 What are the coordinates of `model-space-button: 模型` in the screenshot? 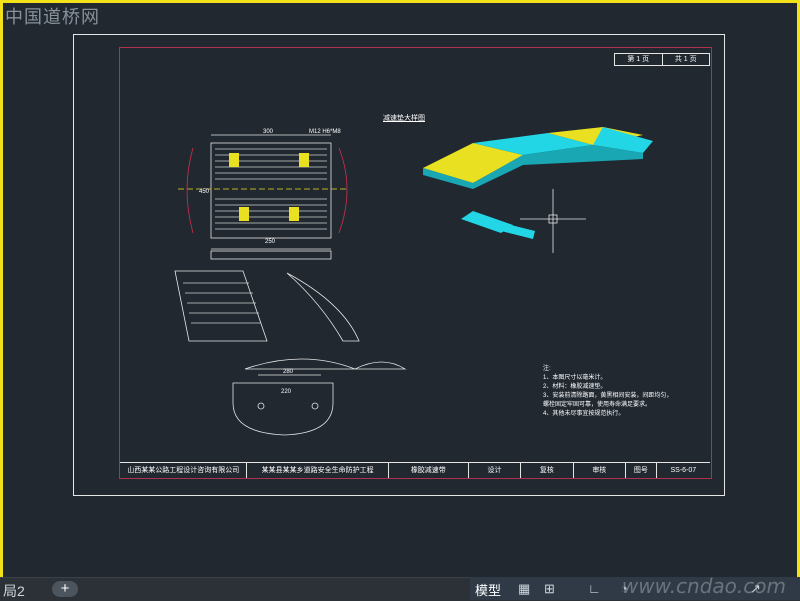 It's located at (488, 589).